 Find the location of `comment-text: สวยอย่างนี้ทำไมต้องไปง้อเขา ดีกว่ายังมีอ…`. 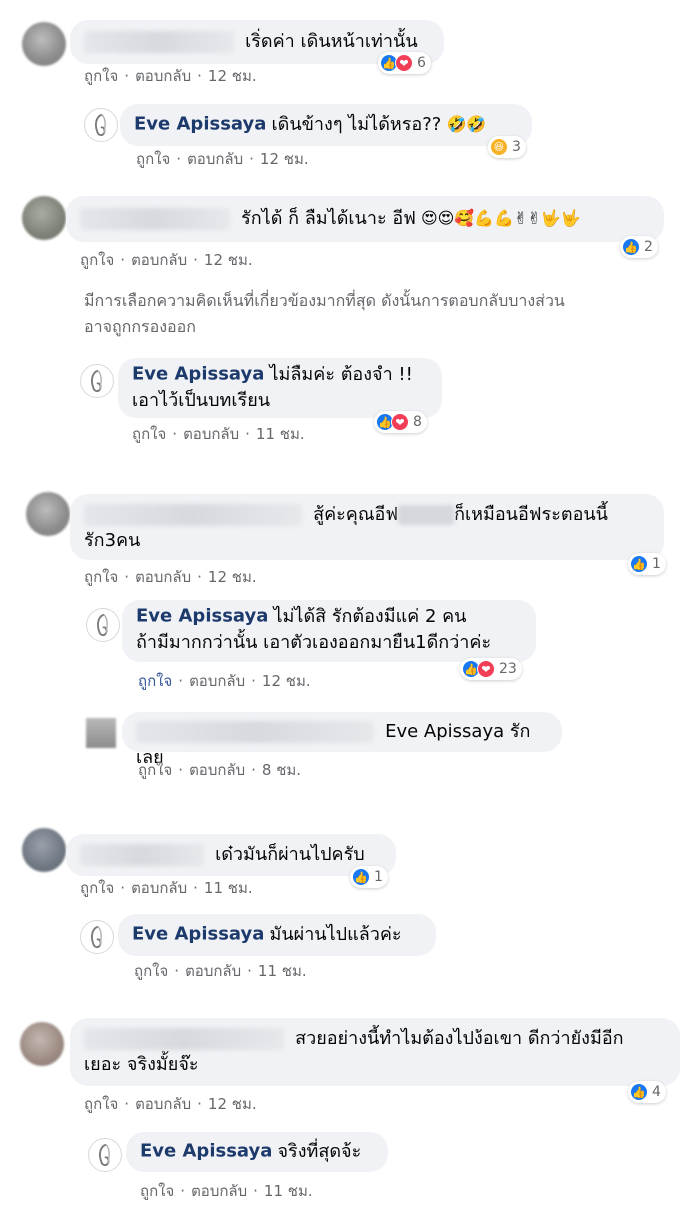

comment-text: สวยอย่างนี้ทำไมต้องไปง้อเขา ดีกว่ายังมีอ… is located at coordinates (459, 1038).